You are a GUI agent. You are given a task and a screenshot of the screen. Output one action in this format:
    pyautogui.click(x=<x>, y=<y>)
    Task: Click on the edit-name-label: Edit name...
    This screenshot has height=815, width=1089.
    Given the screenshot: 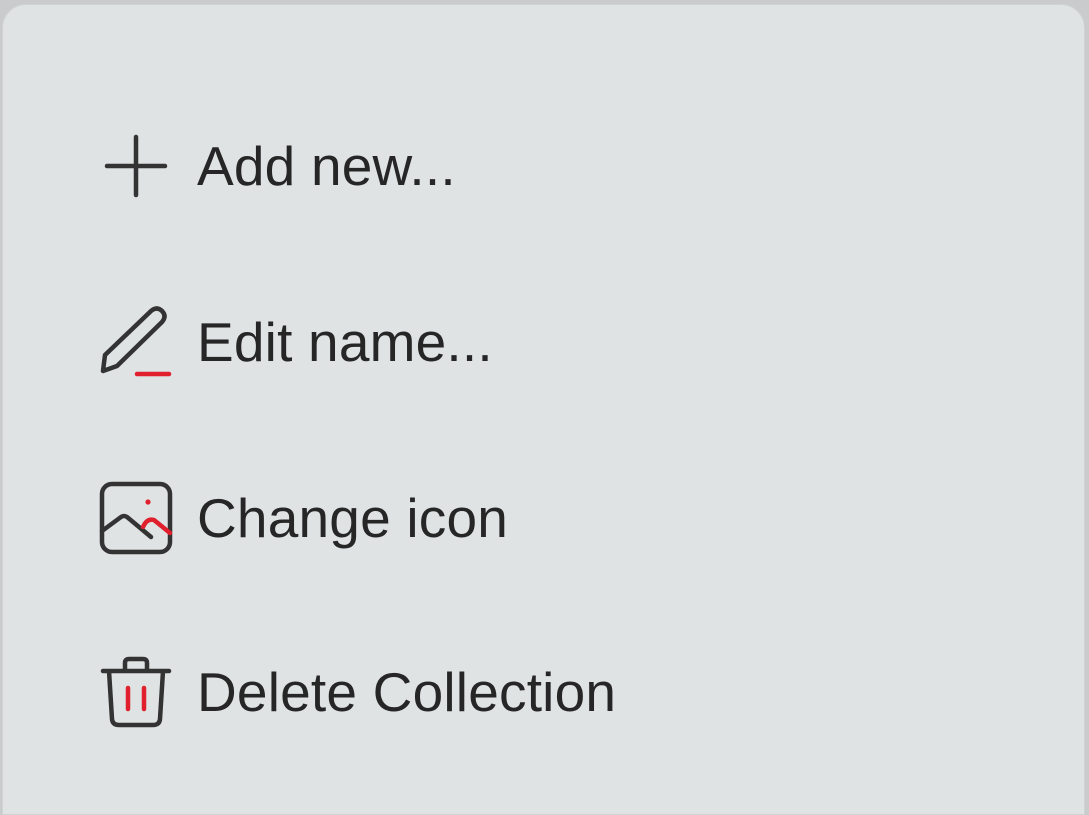 What is the action you would take?
    pyautogui.click(x=345, y=342)
    